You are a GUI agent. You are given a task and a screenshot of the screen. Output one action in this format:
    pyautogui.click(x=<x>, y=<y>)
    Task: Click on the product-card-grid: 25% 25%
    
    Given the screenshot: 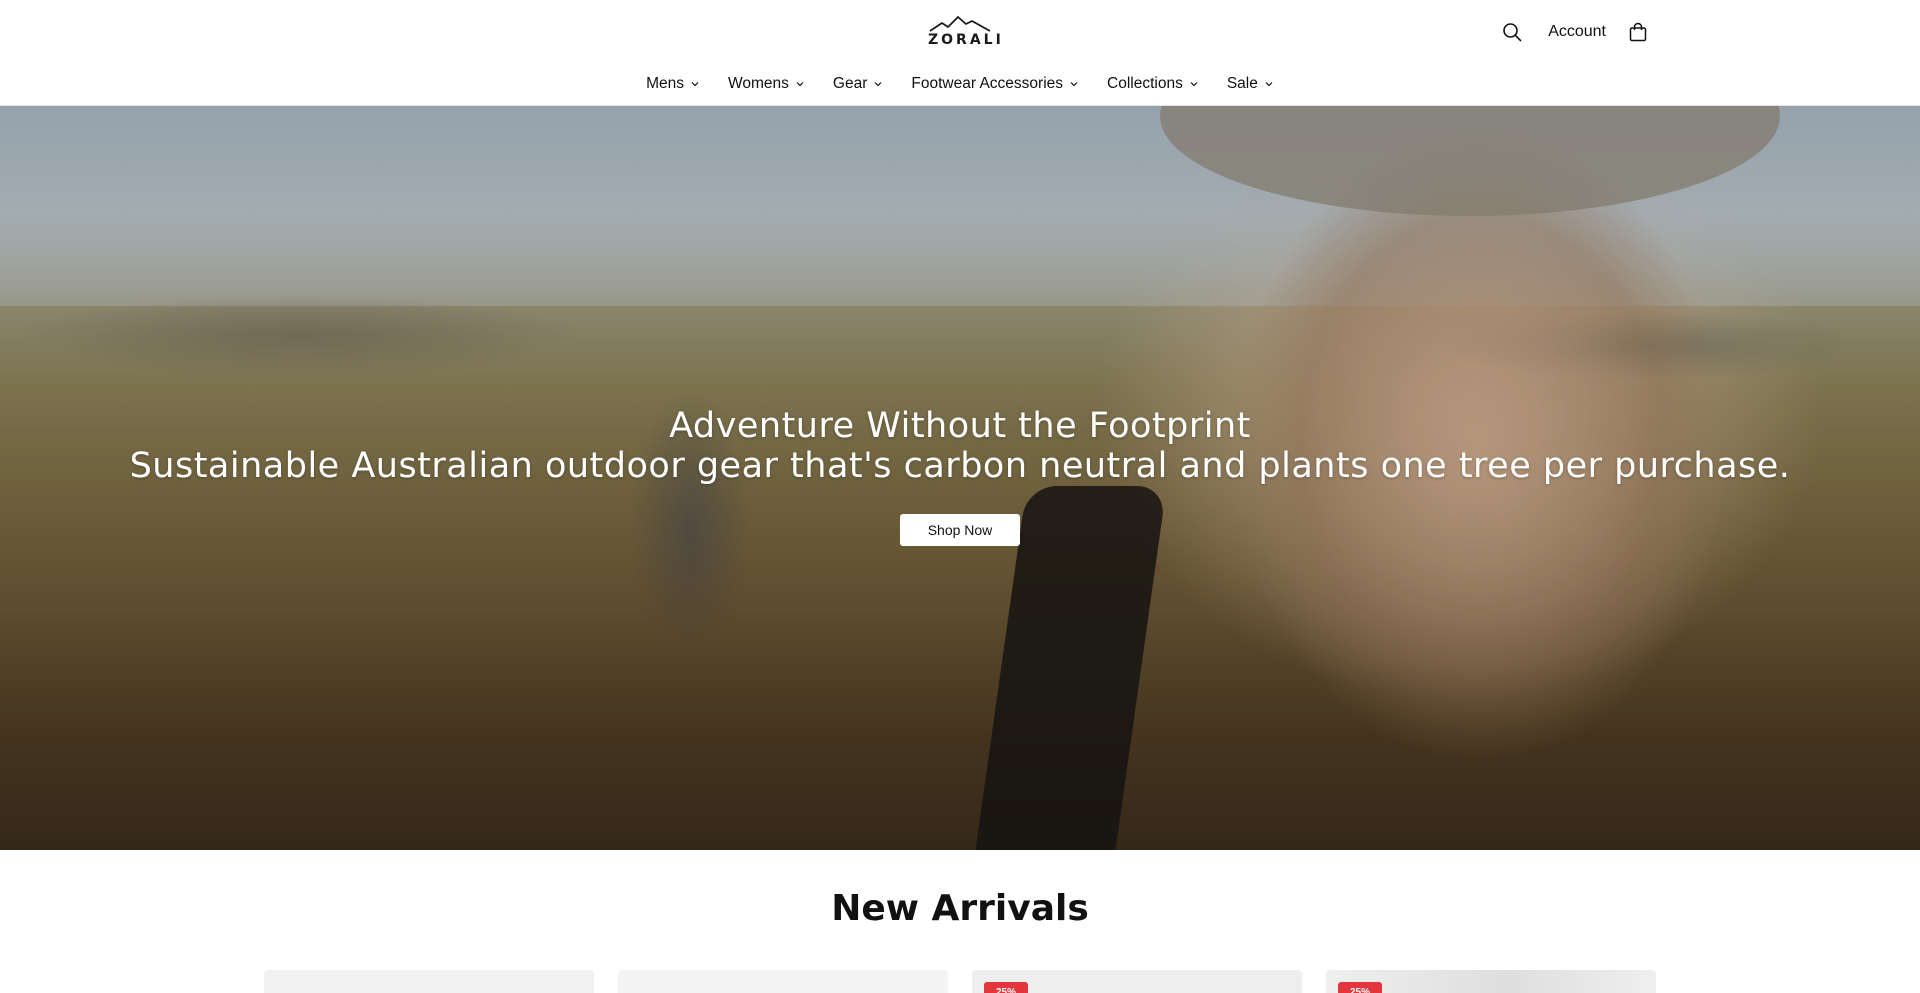 What is the action you would take?
    pyautogui.click(x=960, y=981)
    